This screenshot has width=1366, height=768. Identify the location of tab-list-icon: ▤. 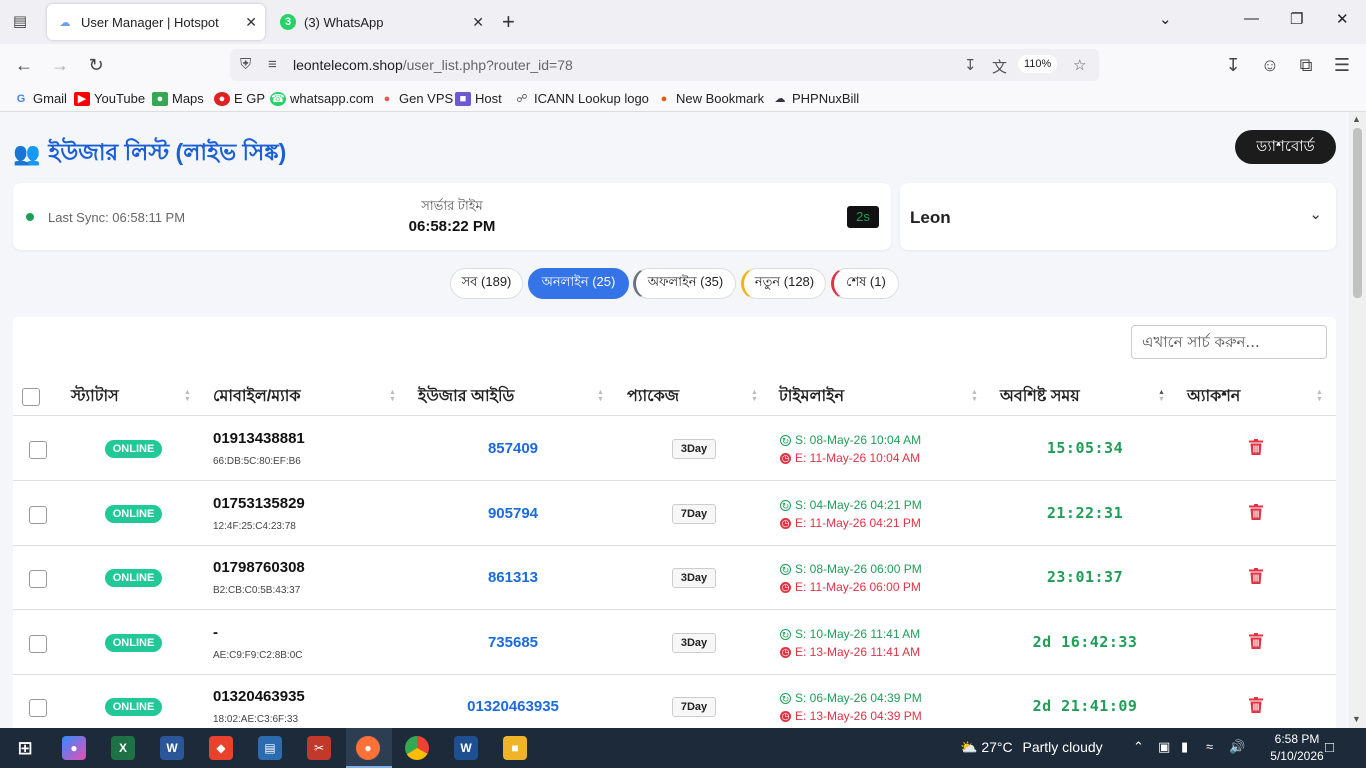
(20, 22).